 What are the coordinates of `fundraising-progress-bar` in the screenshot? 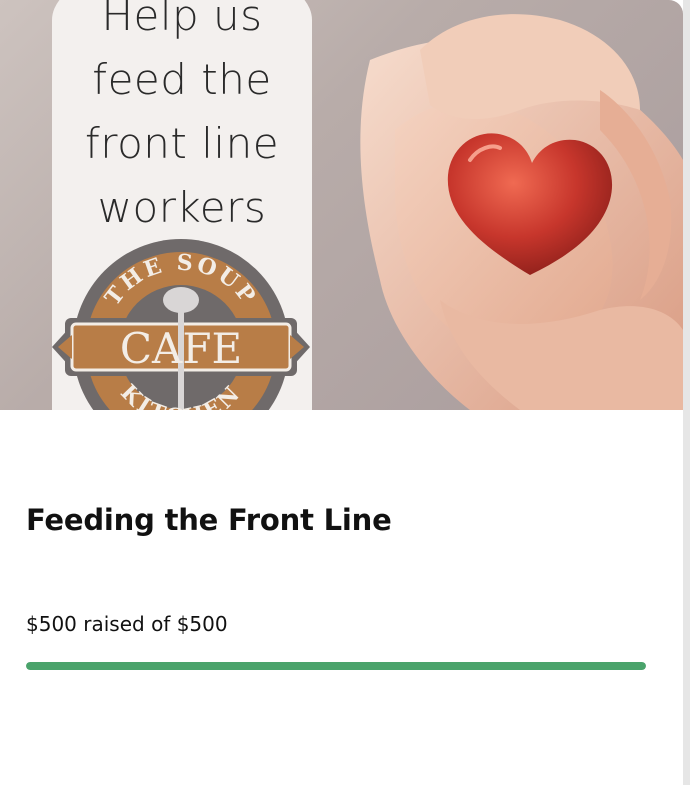 It's located at (336, 666).